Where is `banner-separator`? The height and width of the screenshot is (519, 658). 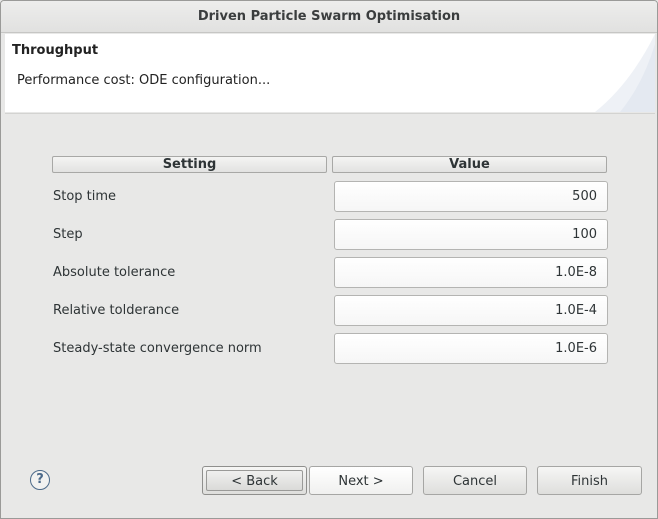
banner-separator is located at coordinates (330, 113).